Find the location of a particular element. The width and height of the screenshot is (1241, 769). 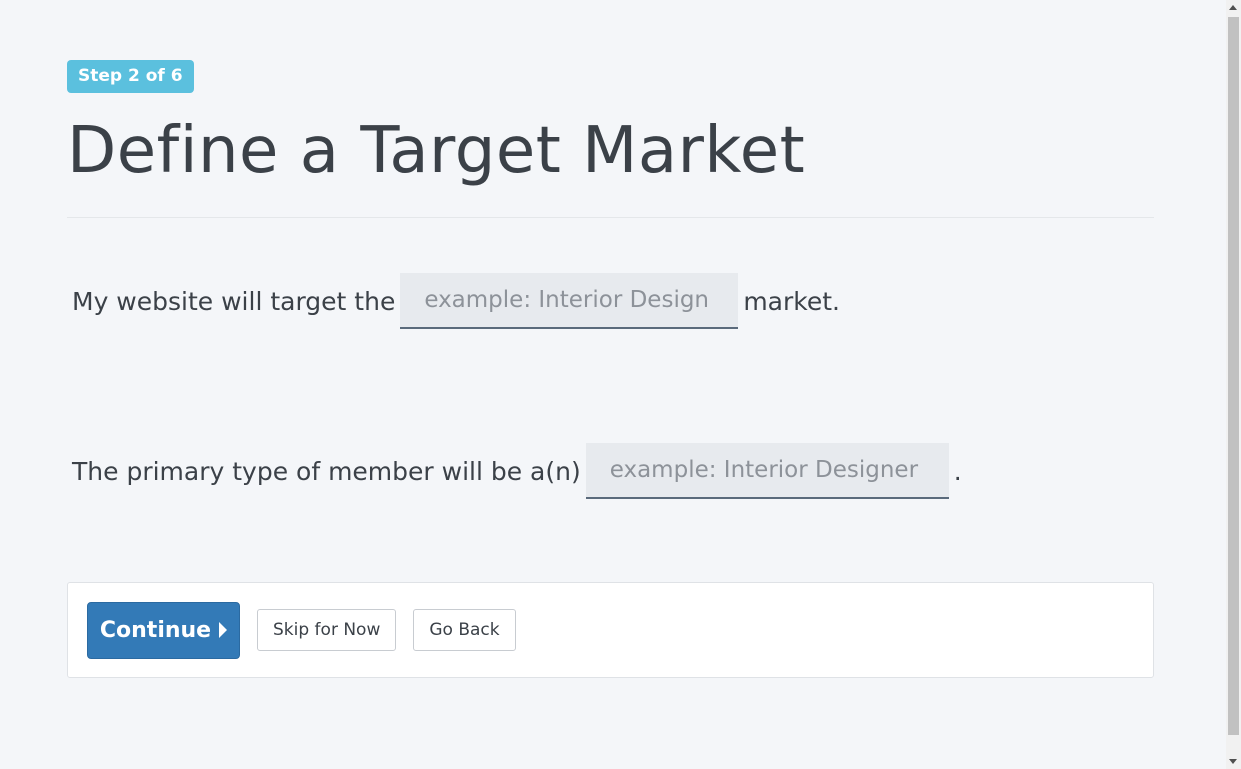

member-type-input is located at coordinates (767, 471).